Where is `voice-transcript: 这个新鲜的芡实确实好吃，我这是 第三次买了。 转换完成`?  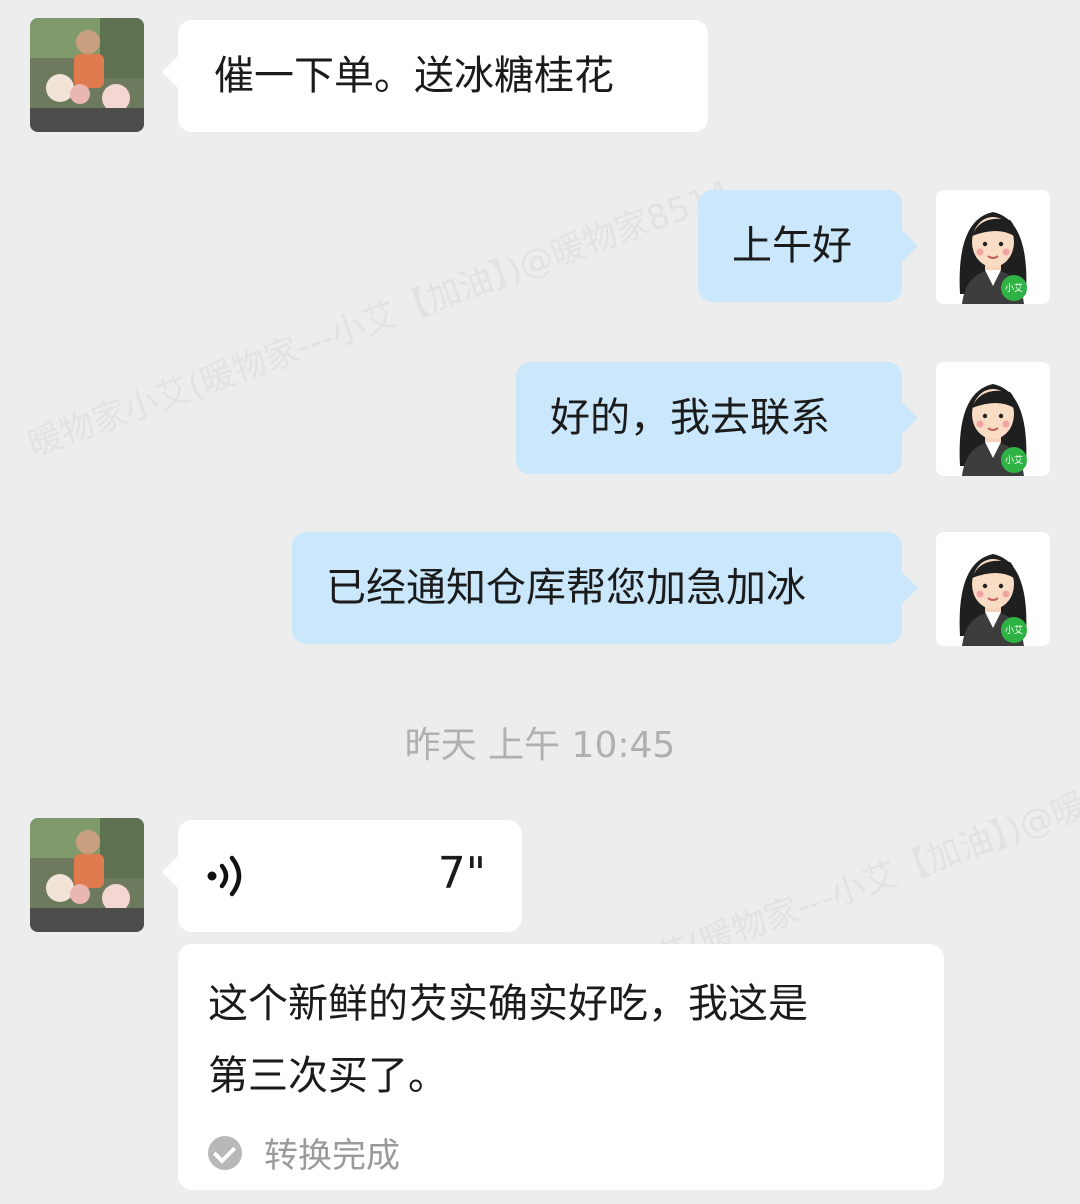 voice-transcript: 这个新鲜的芡实确实好吃，我这是 第三次买了。 转换完成 is located at coordinates (561, 1067).